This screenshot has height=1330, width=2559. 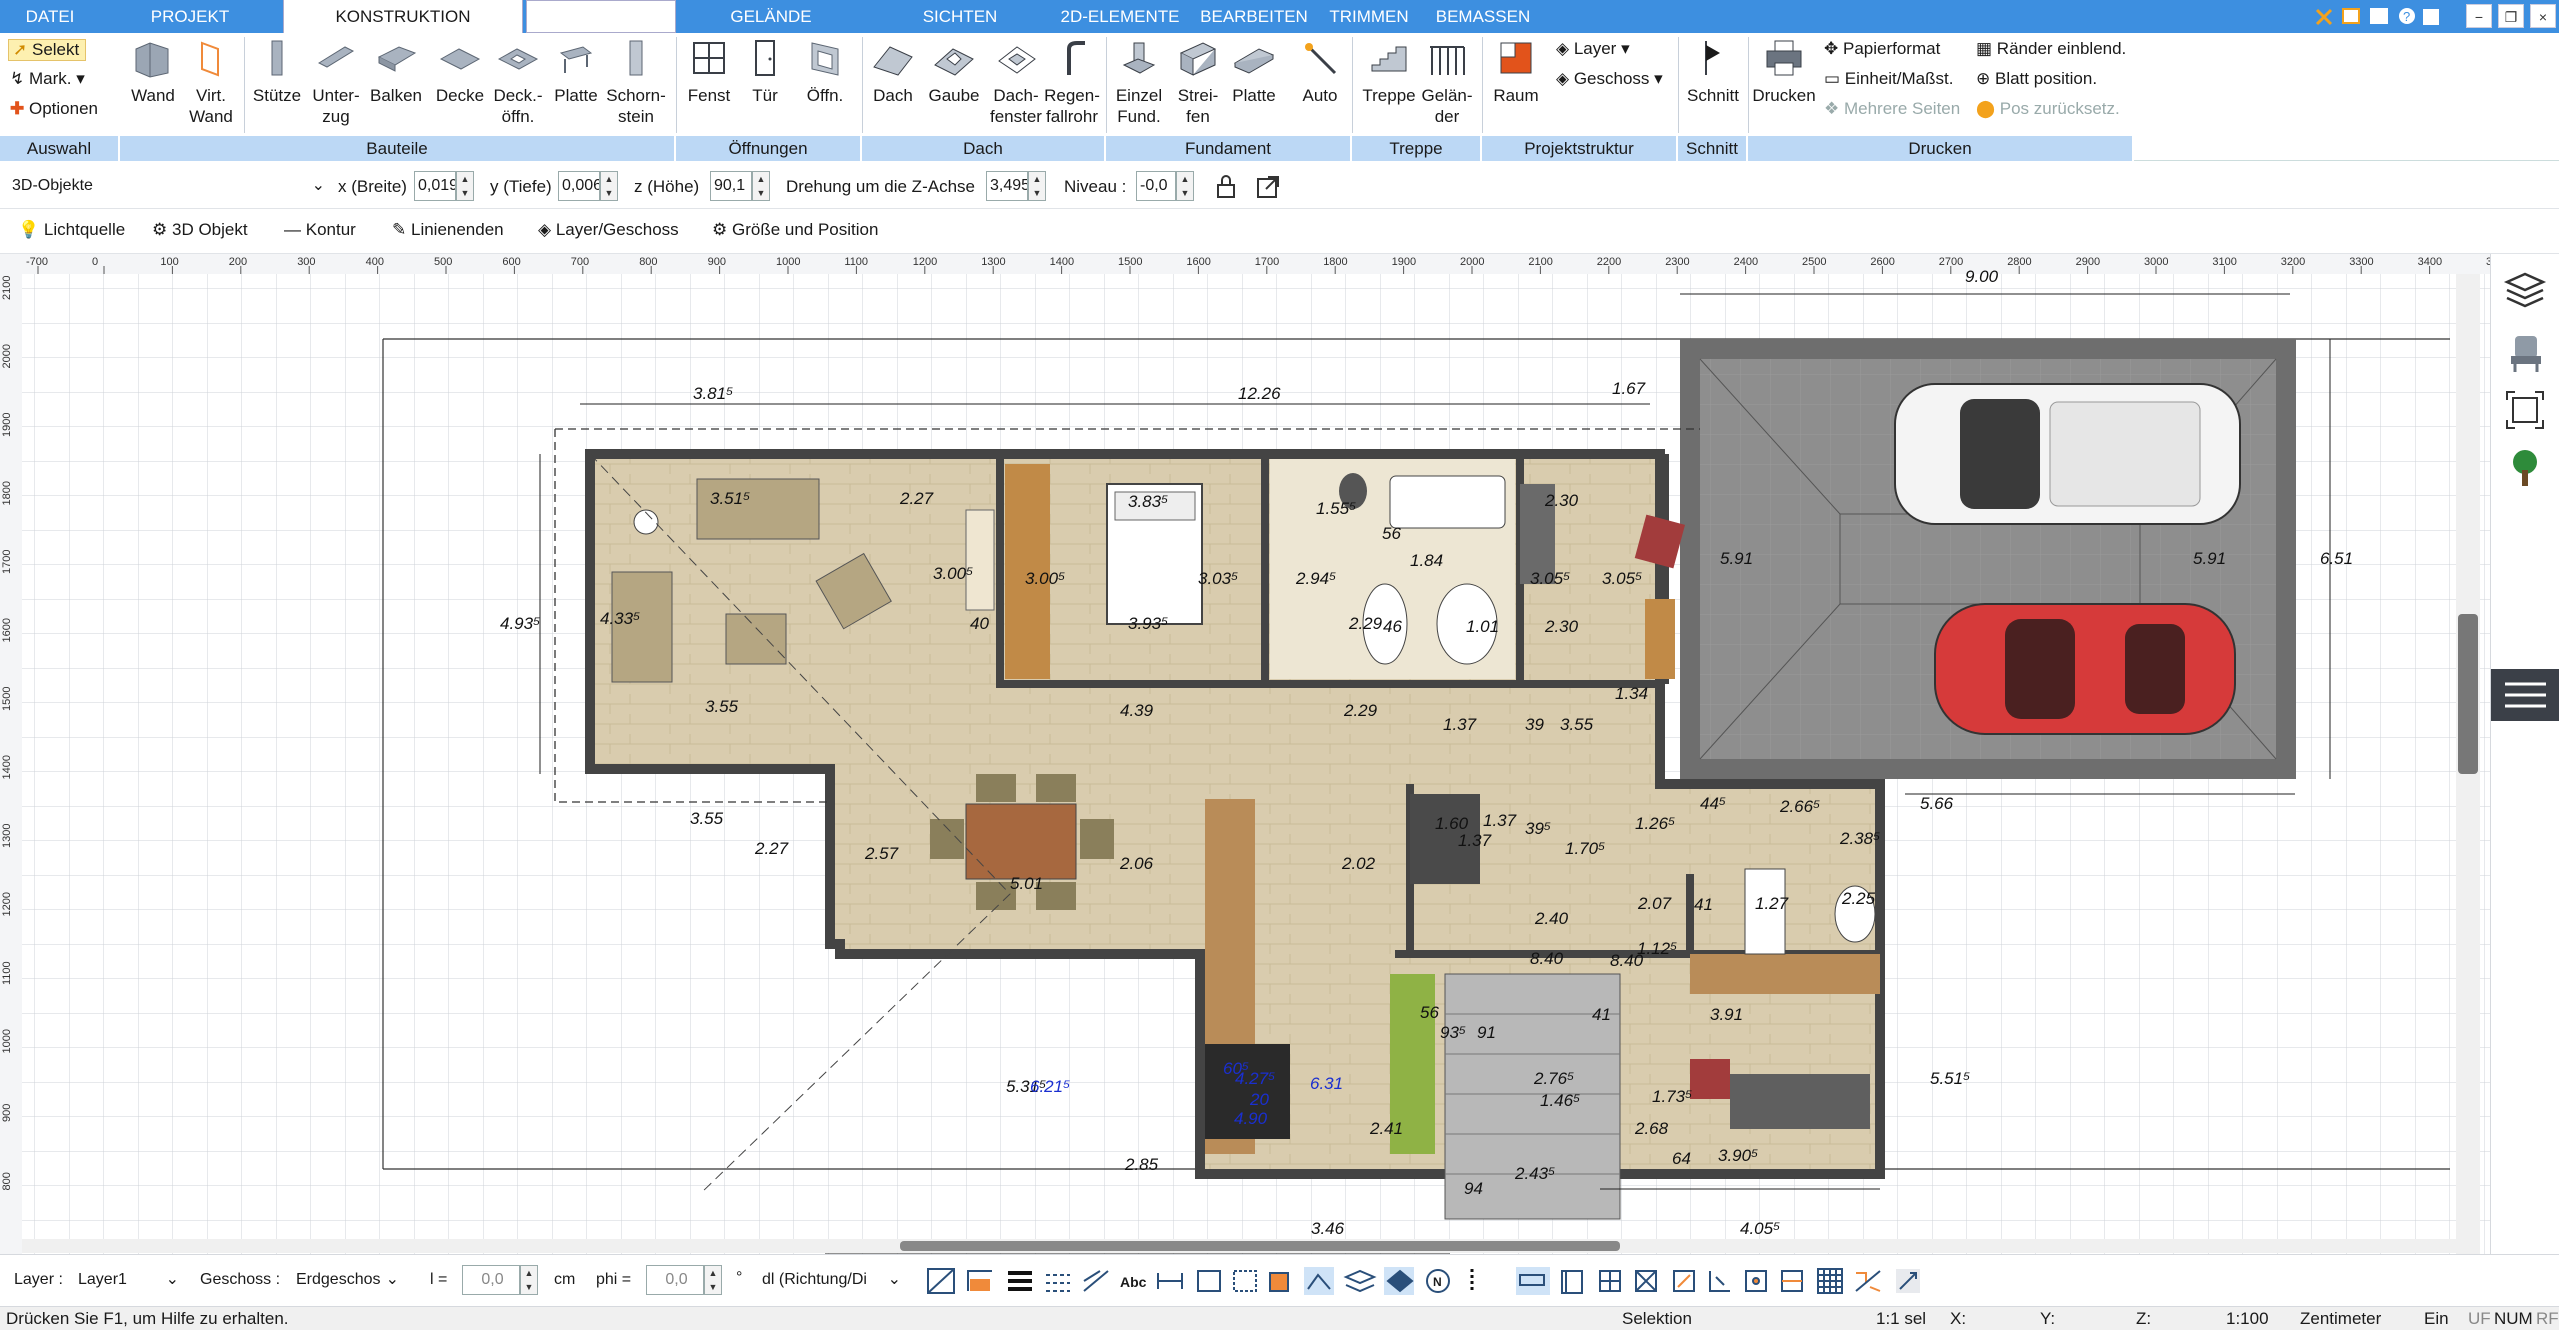 I want to click on tab-bearbeiten: BEARBEITEN, so click(x=1254, y=16).